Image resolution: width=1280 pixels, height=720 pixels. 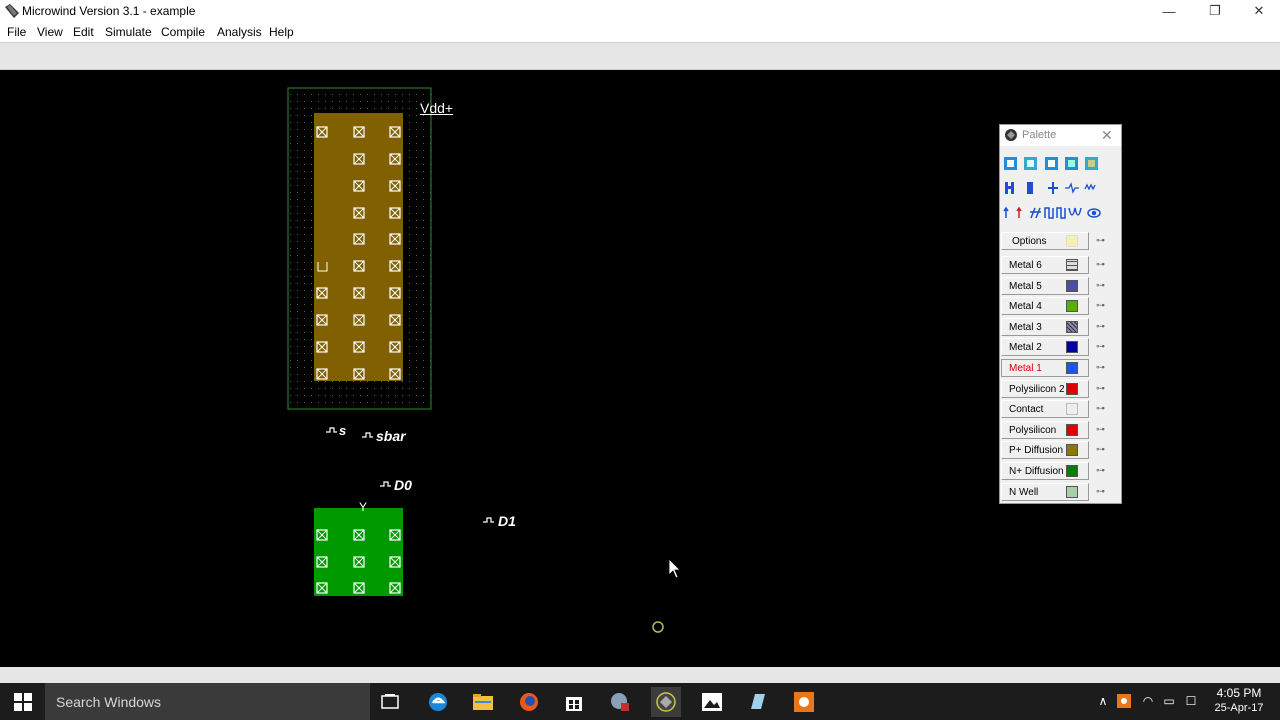 I want to click on menu-edit: Edit, so click(x=83, y=32).